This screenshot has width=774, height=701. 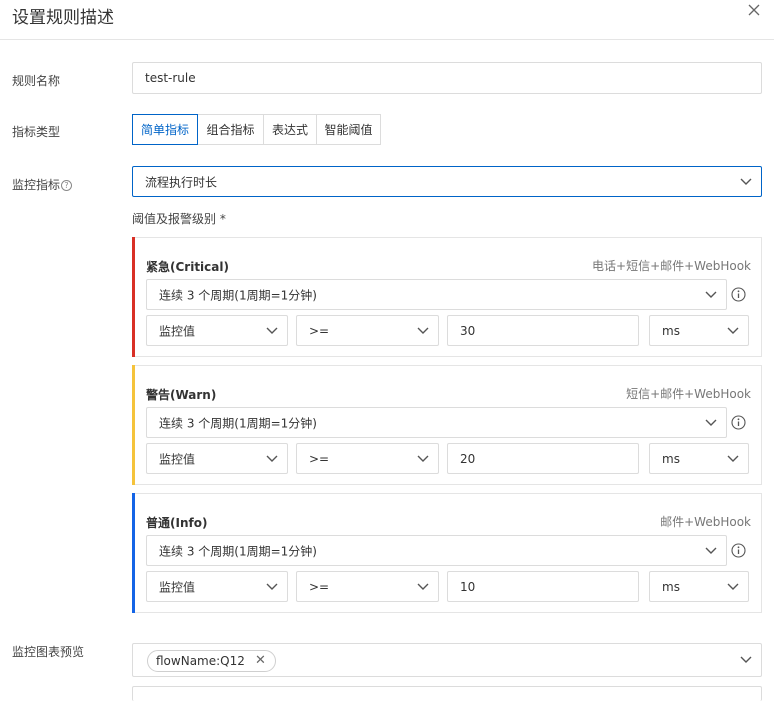 I want to click on threshold-value-input: 20, so click(x=543, y=458).